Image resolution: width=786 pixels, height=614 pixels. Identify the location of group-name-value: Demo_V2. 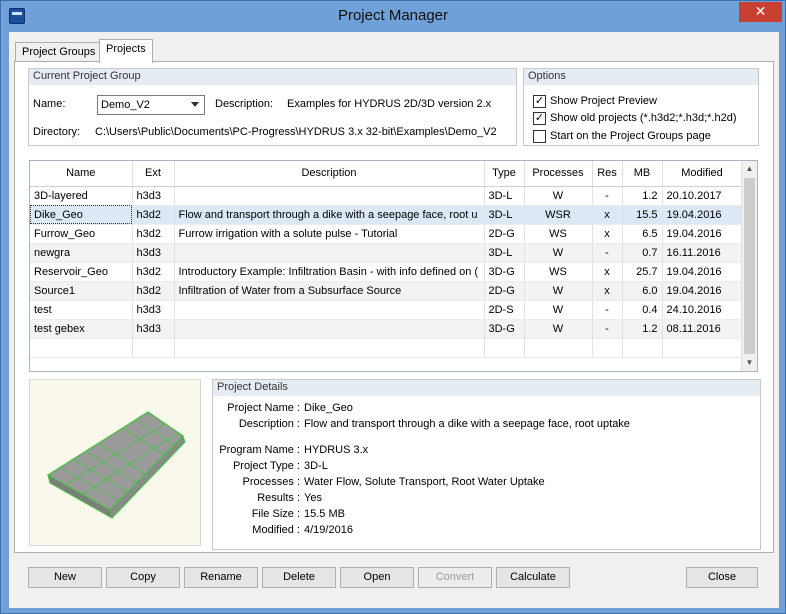
(125, 105).